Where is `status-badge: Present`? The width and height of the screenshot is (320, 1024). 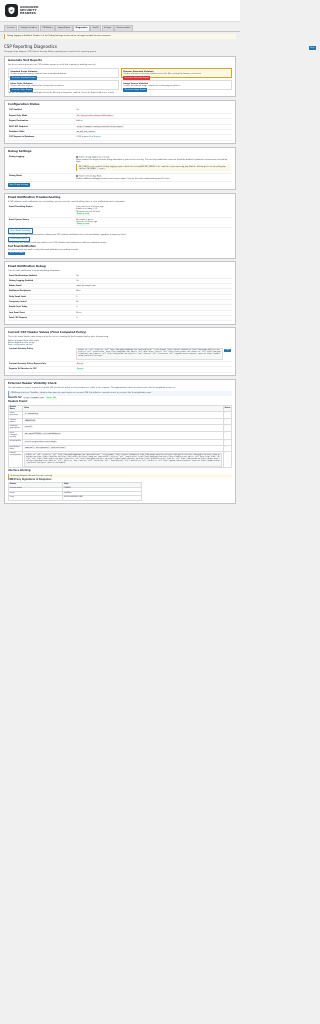 status-badge: Present is located at coordinates (80, 369).